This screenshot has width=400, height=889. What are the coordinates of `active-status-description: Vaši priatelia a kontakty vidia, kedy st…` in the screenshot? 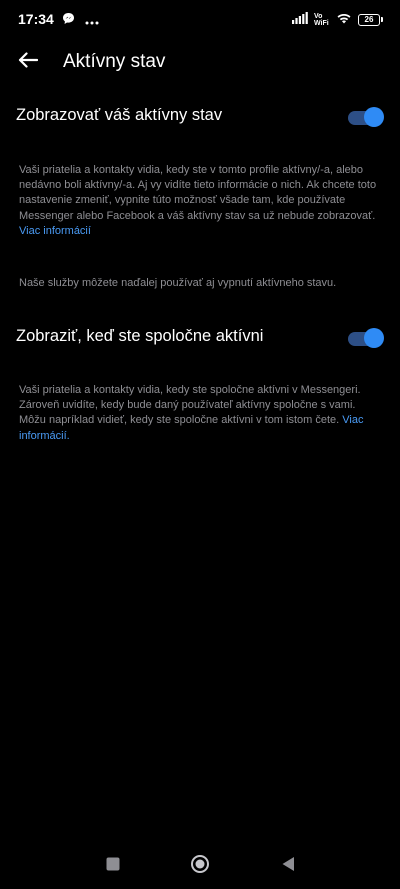 It's located at (201, 201).